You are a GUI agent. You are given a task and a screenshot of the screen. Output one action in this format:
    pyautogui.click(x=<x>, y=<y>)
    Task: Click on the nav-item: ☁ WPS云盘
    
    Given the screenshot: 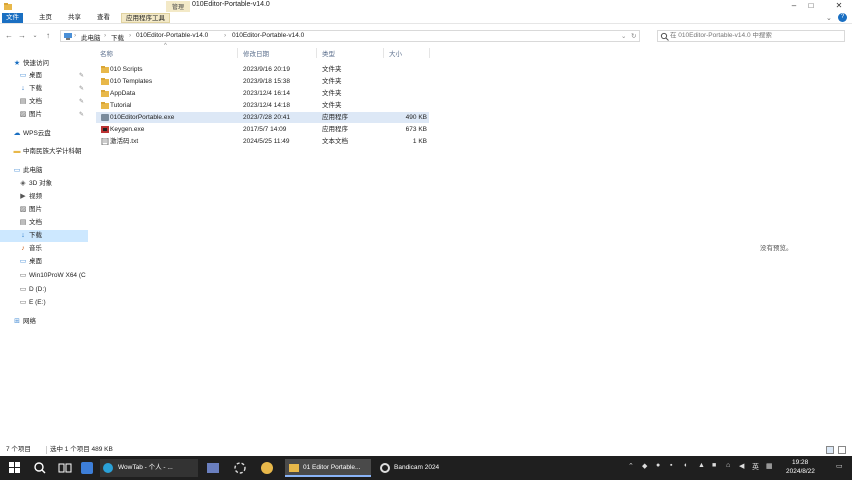 What is the action you would take?
    pyautogui.click(x=44, y=134)
    